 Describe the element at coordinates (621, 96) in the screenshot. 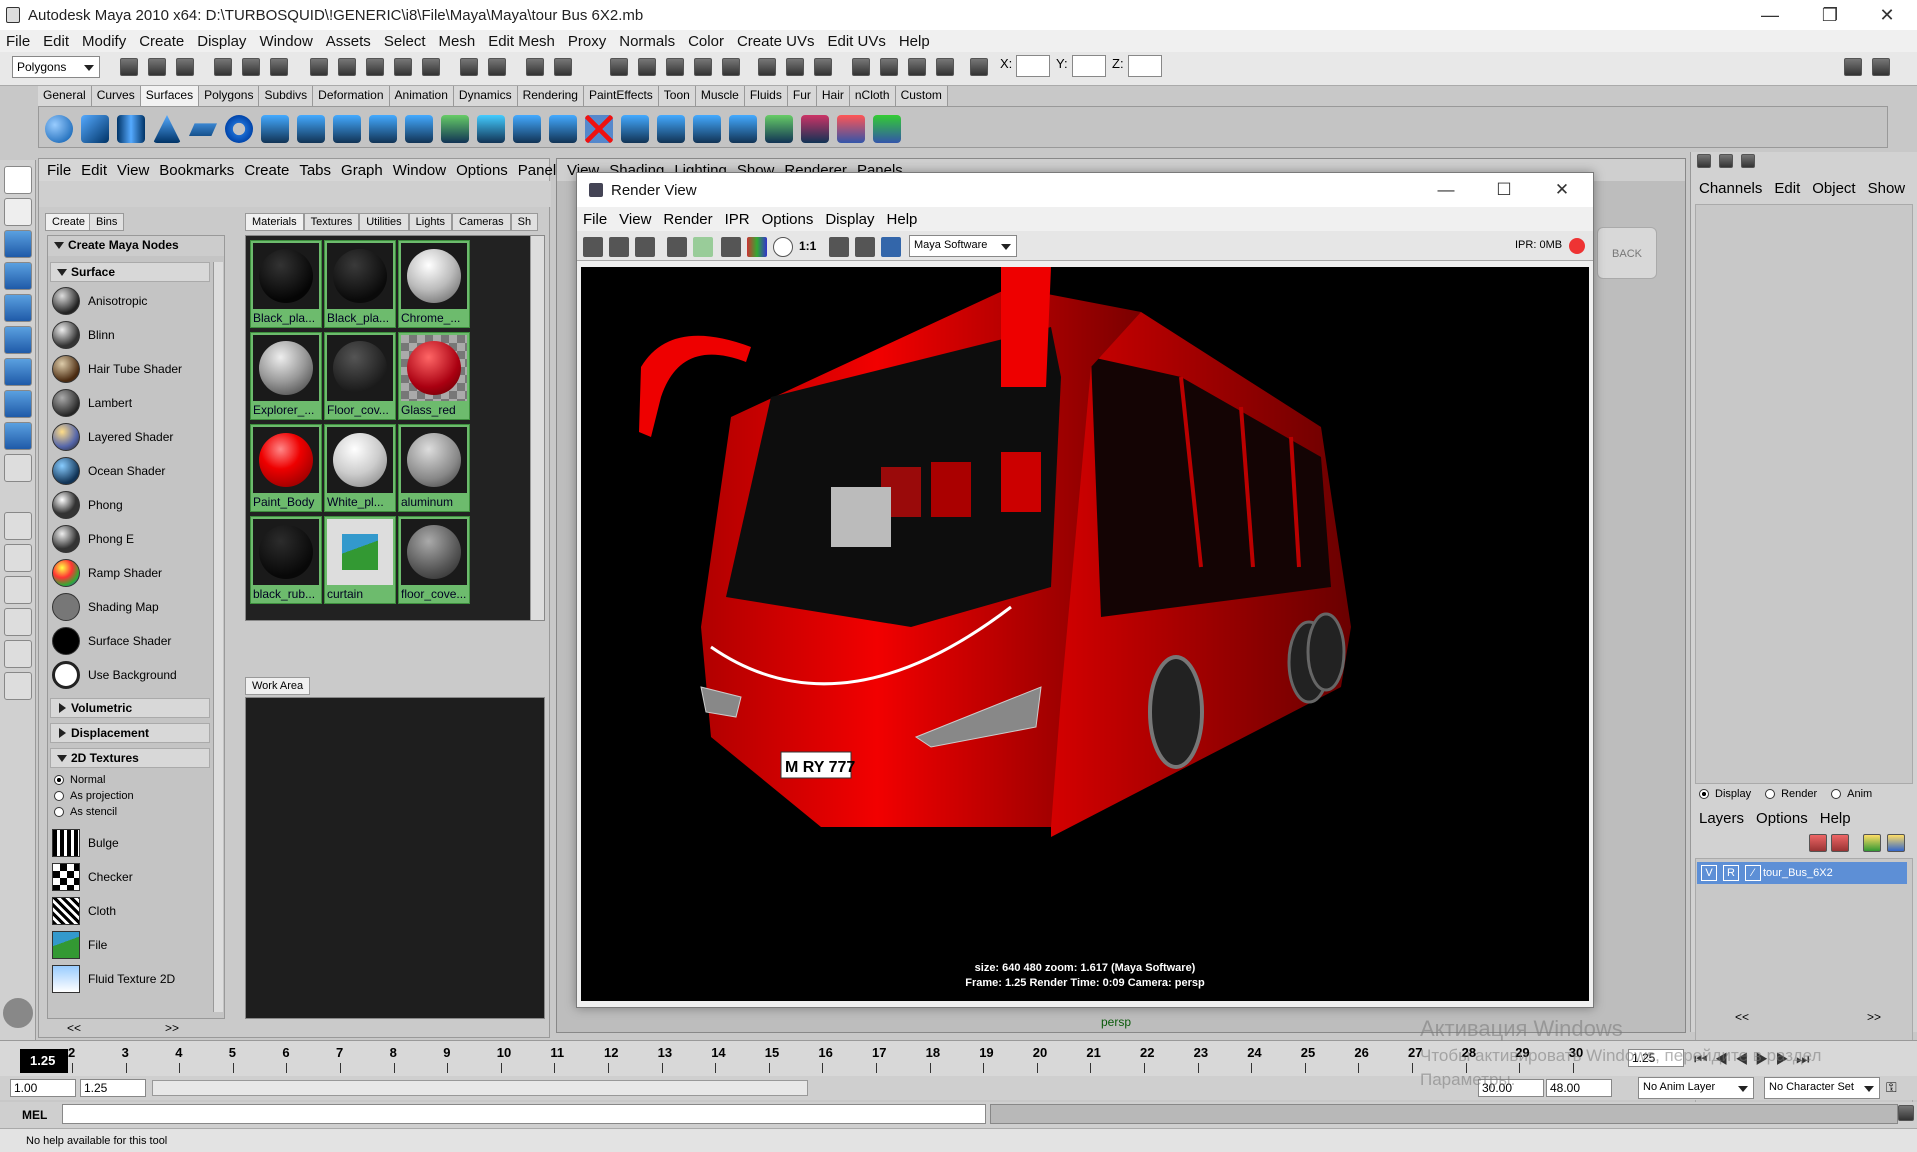

I see `shelf-tab-painteffects: PaintEffects` at that location.